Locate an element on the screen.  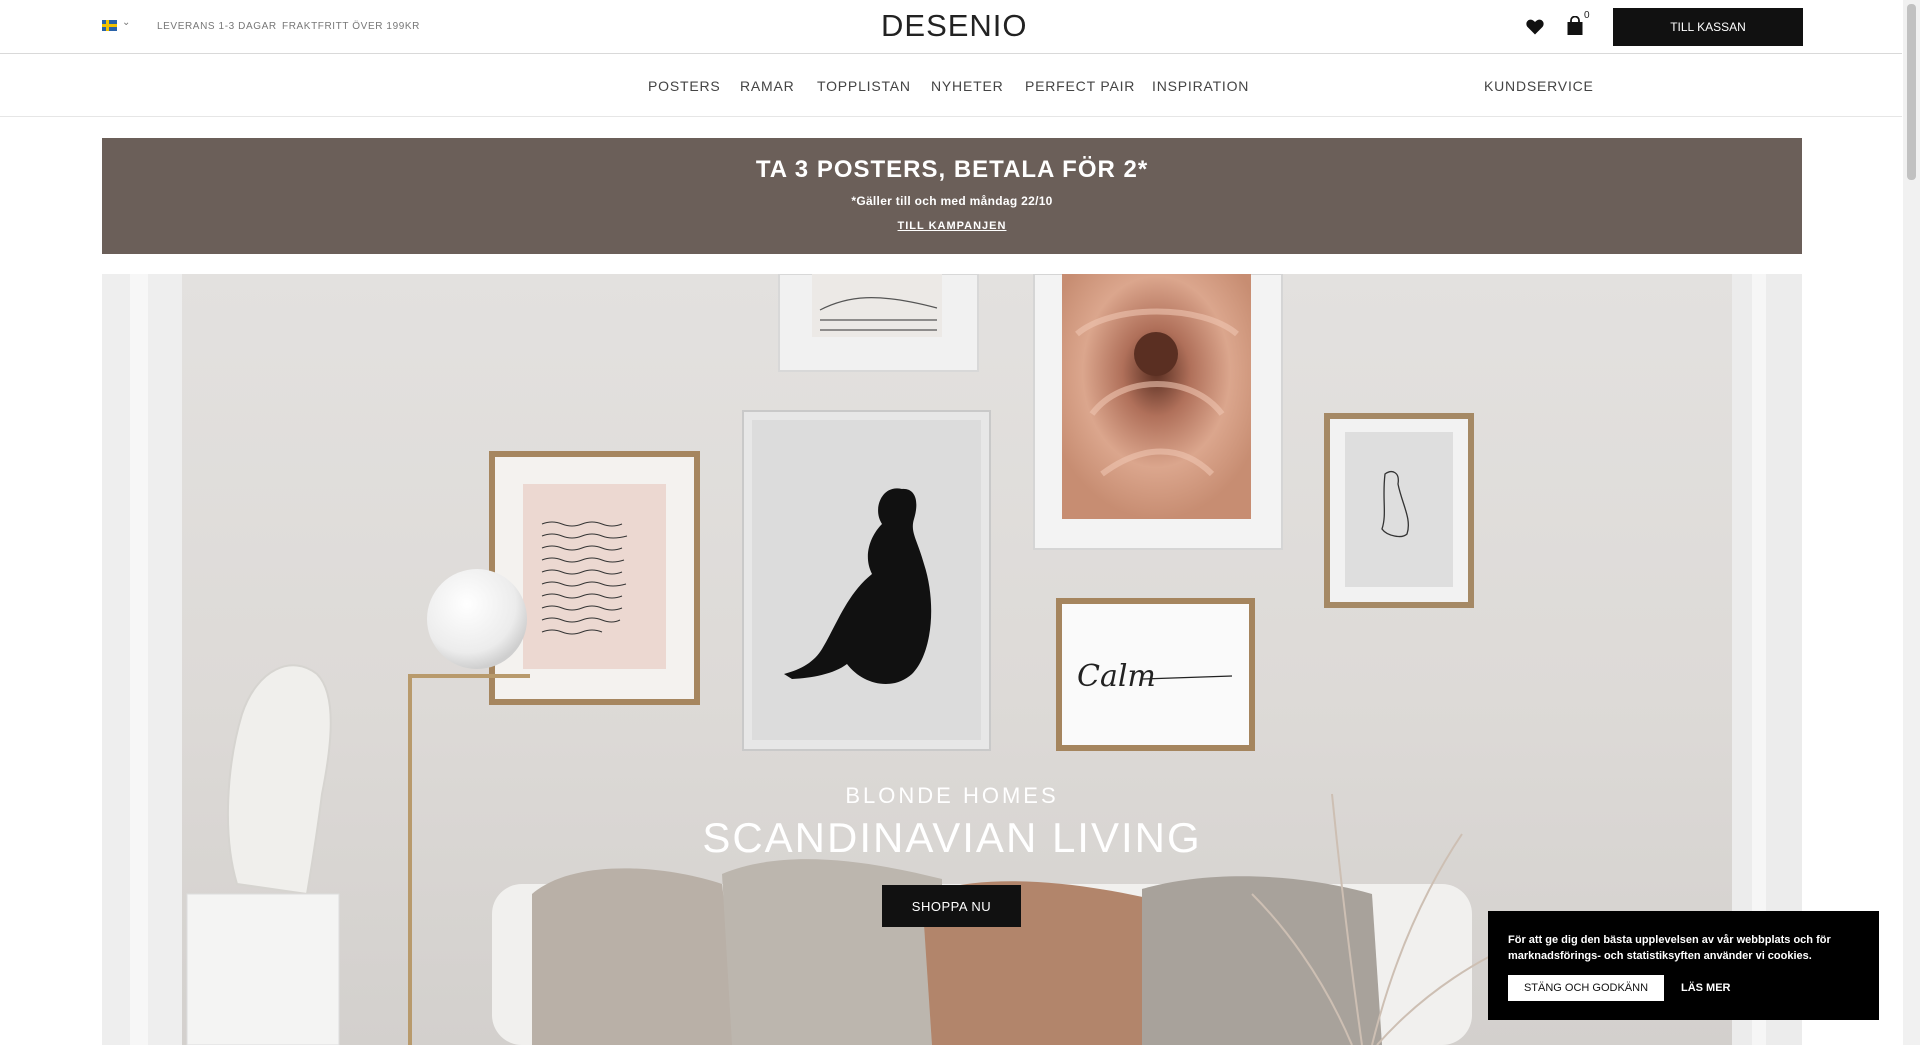
hero-title: SCANDINAVIAN LIVING is located at coordinates (952, 837).